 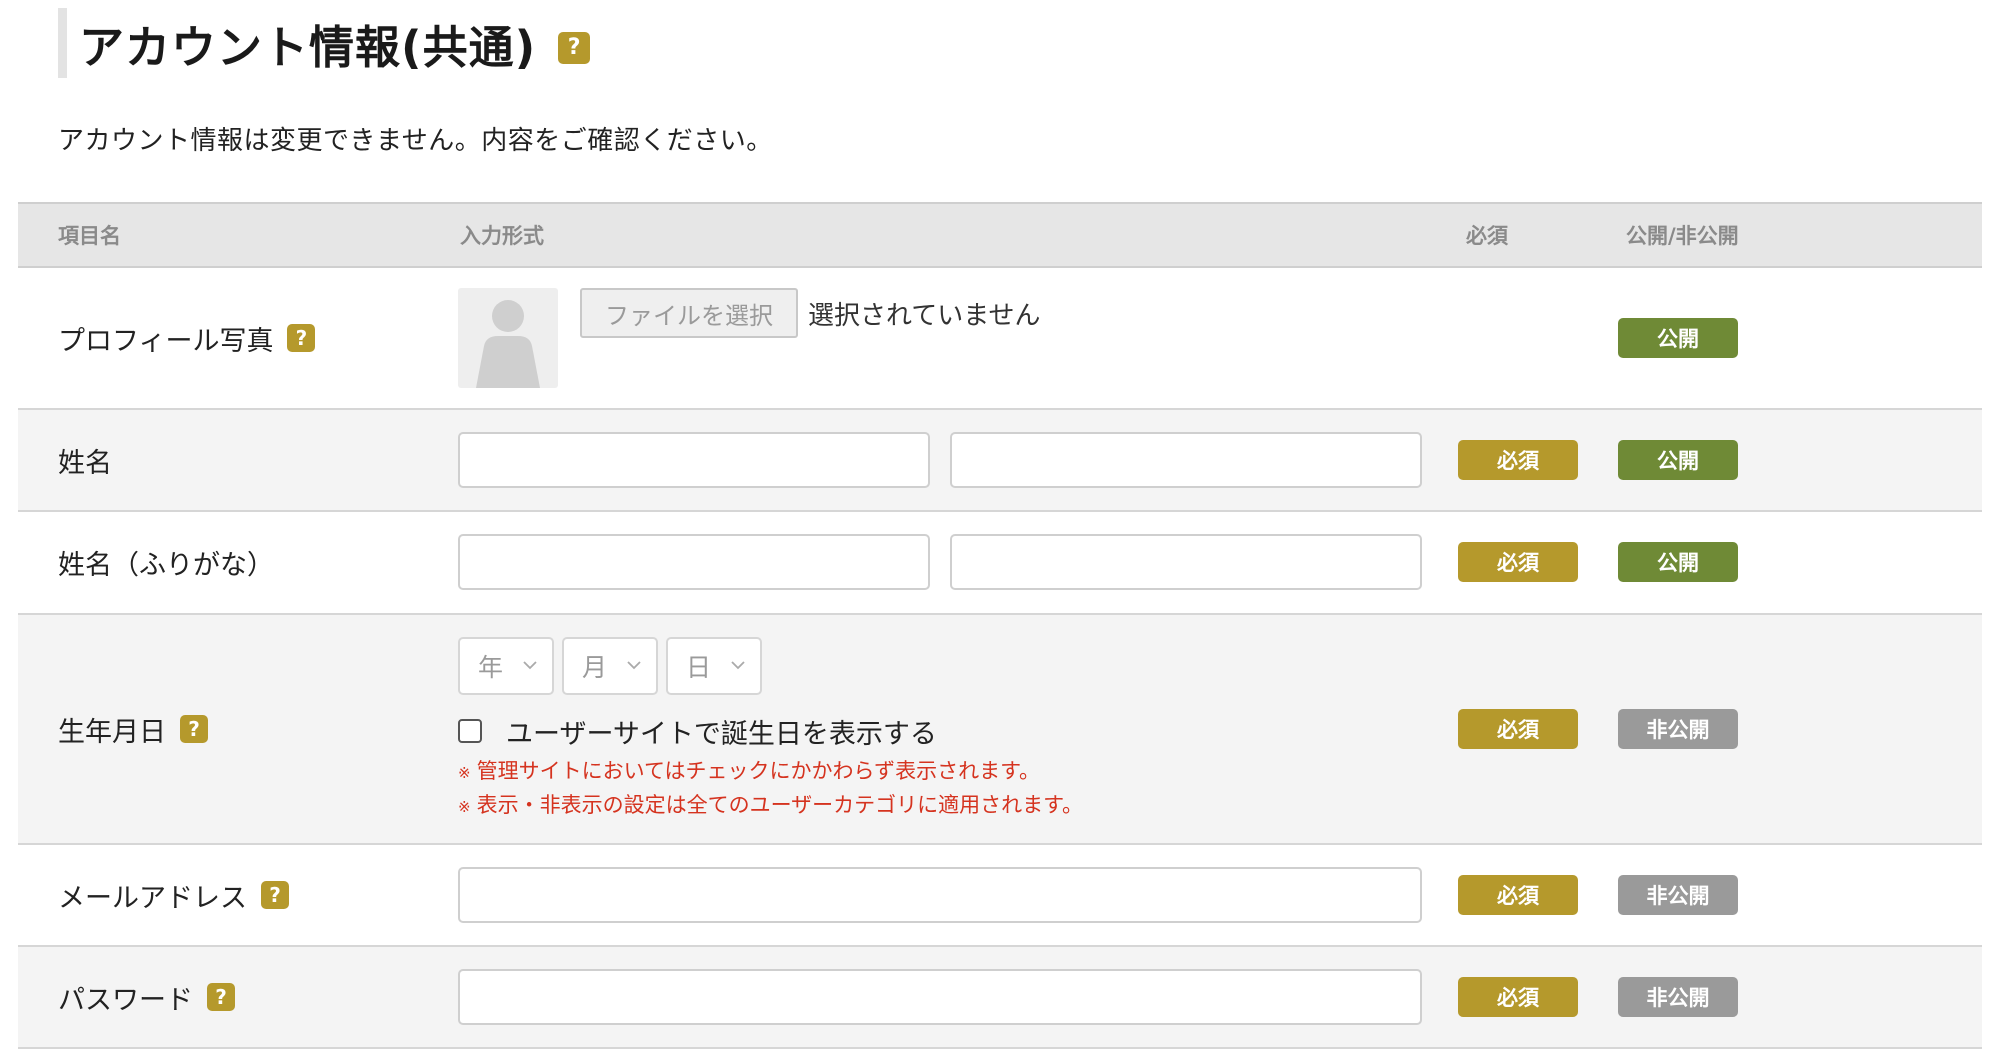 I want to click on day-select-value: 日, so click(x=699, y=667).